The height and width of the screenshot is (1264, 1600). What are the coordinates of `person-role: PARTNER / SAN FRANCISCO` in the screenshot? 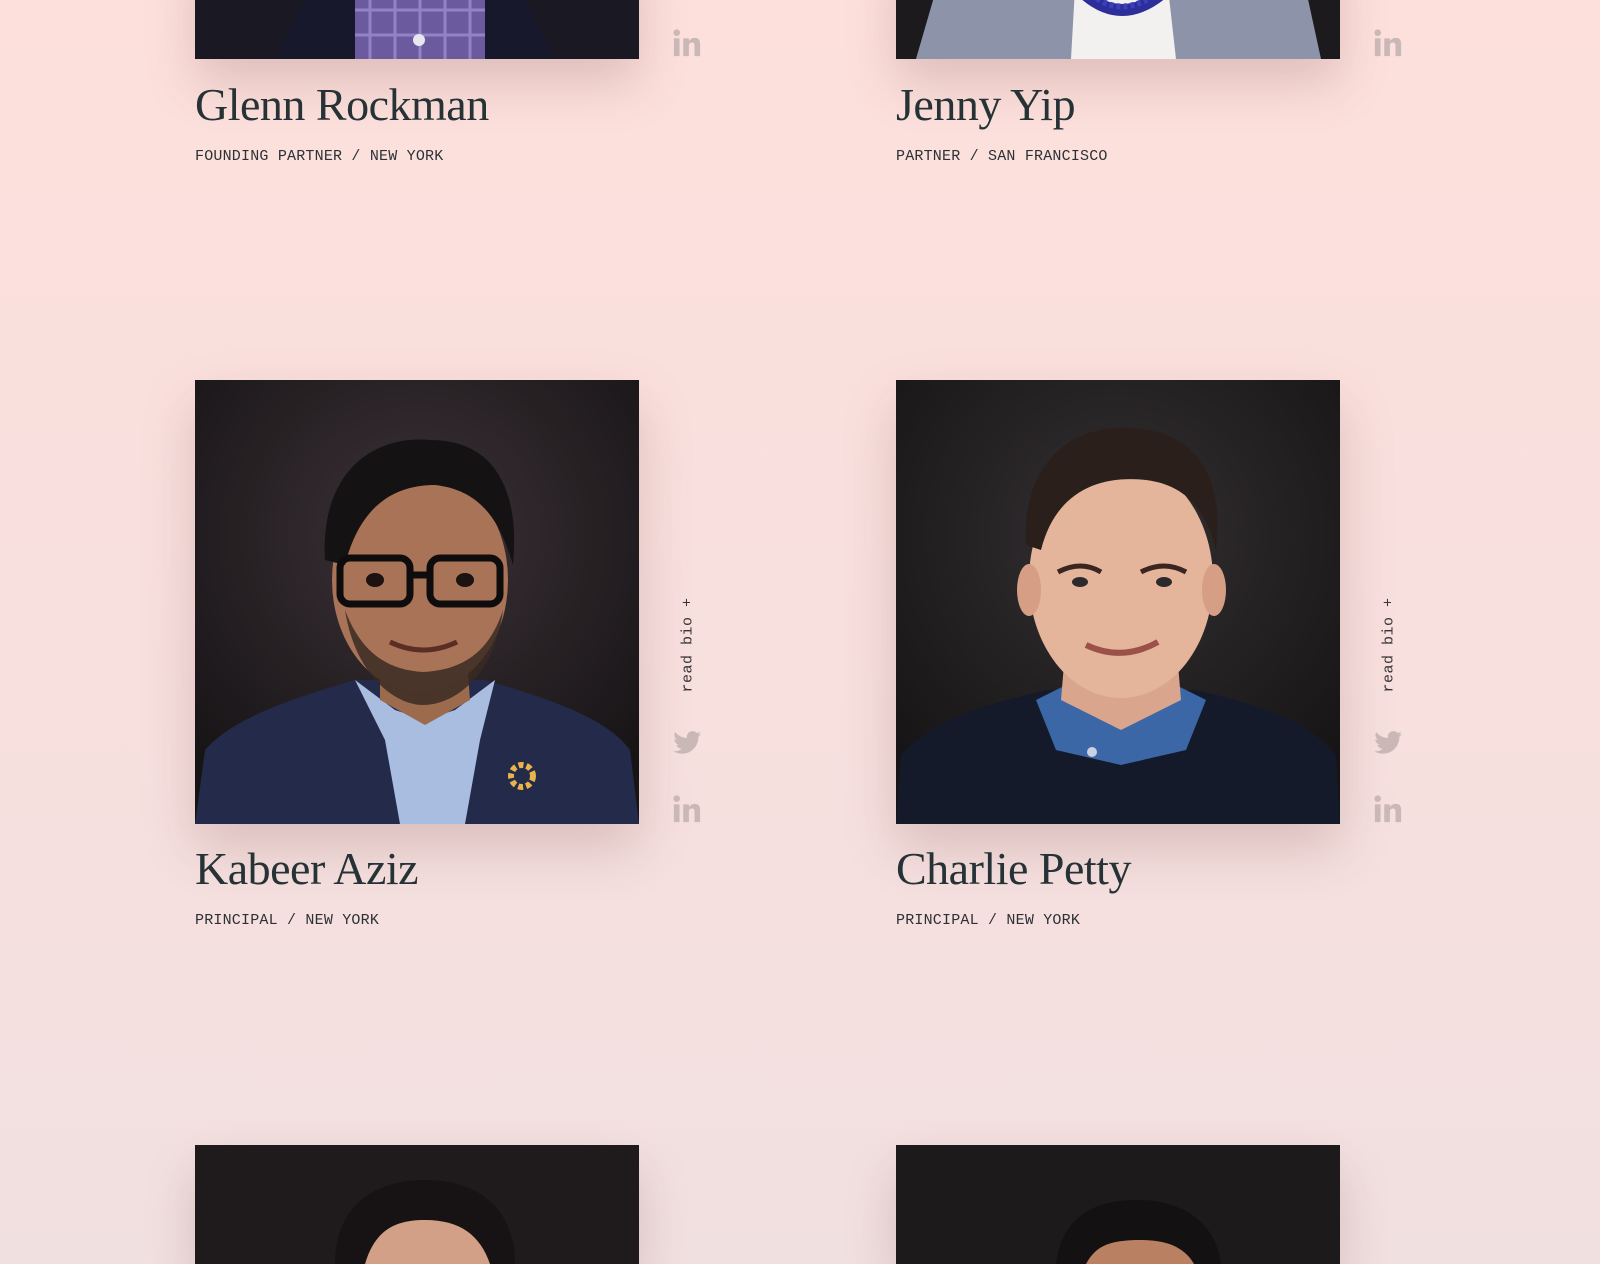 It's located at (1002, 156).